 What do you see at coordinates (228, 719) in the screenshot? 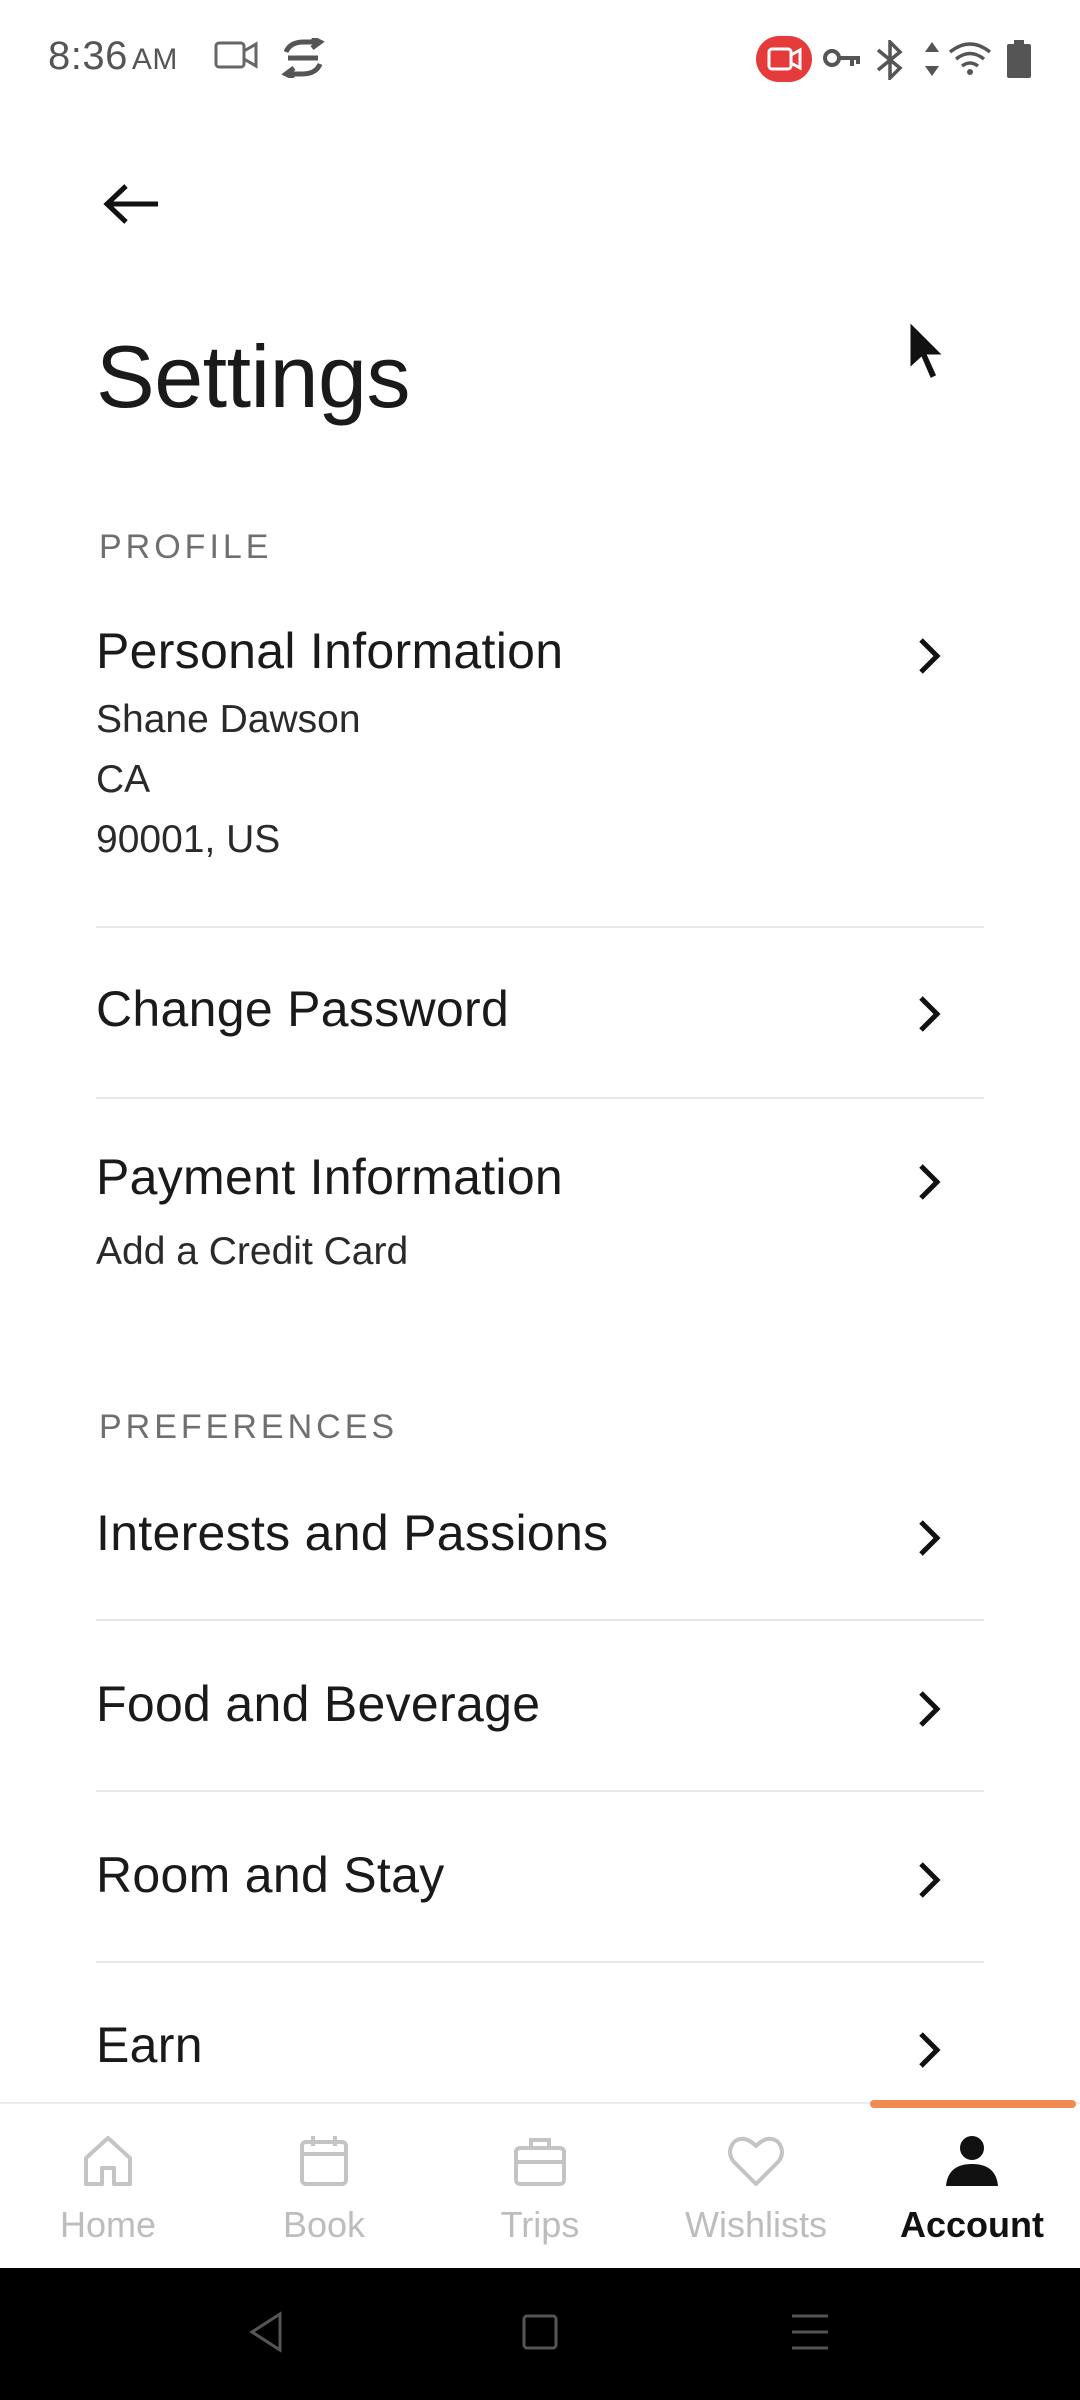
I see `profile-name: Shane Dawson` at bounding box center [228, 719].